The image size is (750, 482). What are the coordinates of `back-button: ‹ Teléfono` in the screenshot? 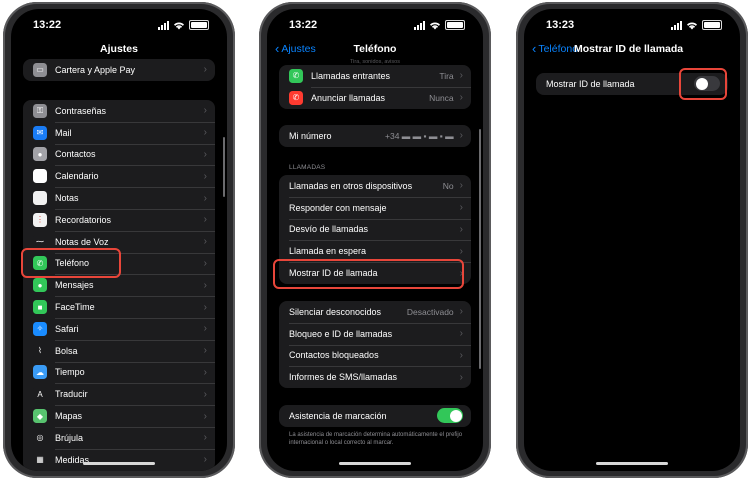 It's located at (555, 48).